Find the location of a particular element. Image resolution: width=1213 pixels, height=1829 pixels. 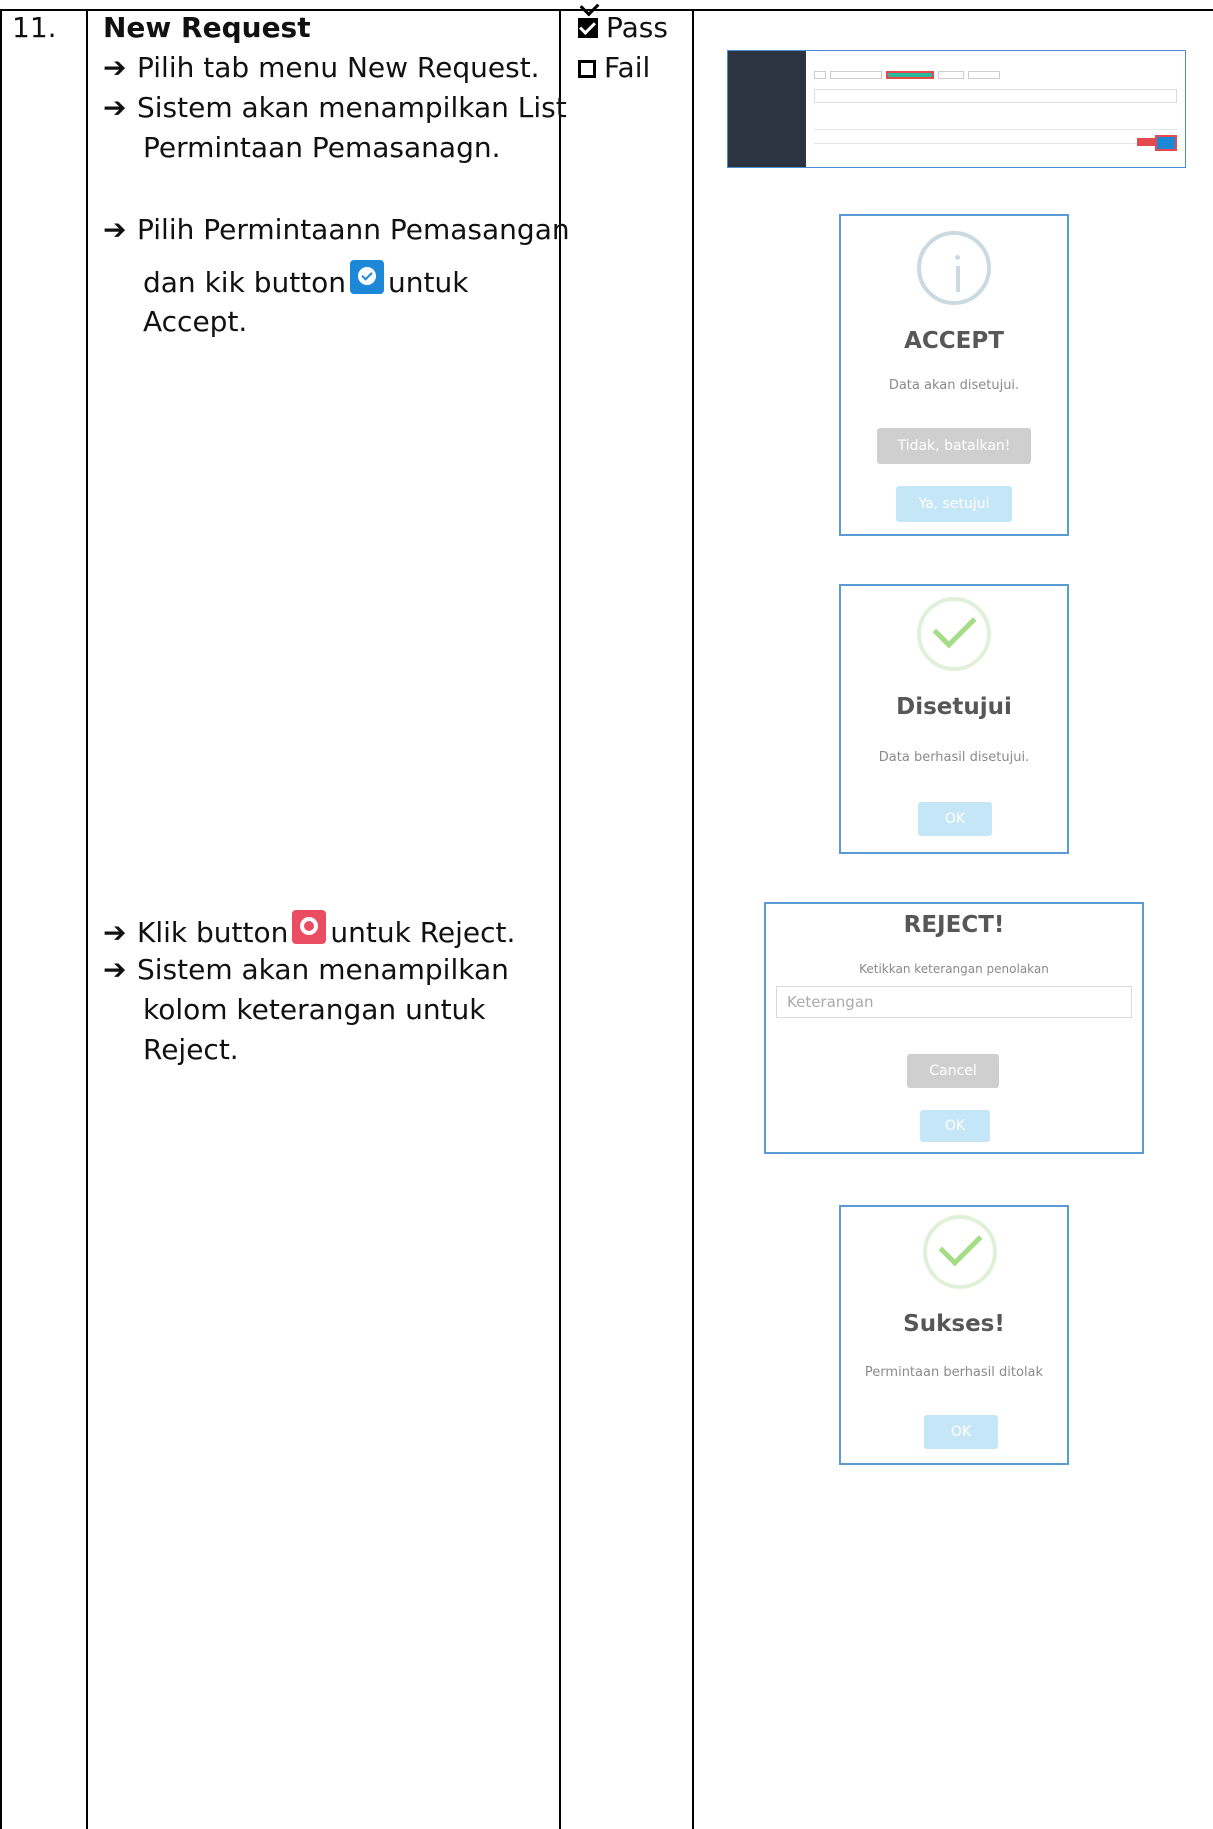

step-5-end: Reject. is located at coordinates (191, 1049).